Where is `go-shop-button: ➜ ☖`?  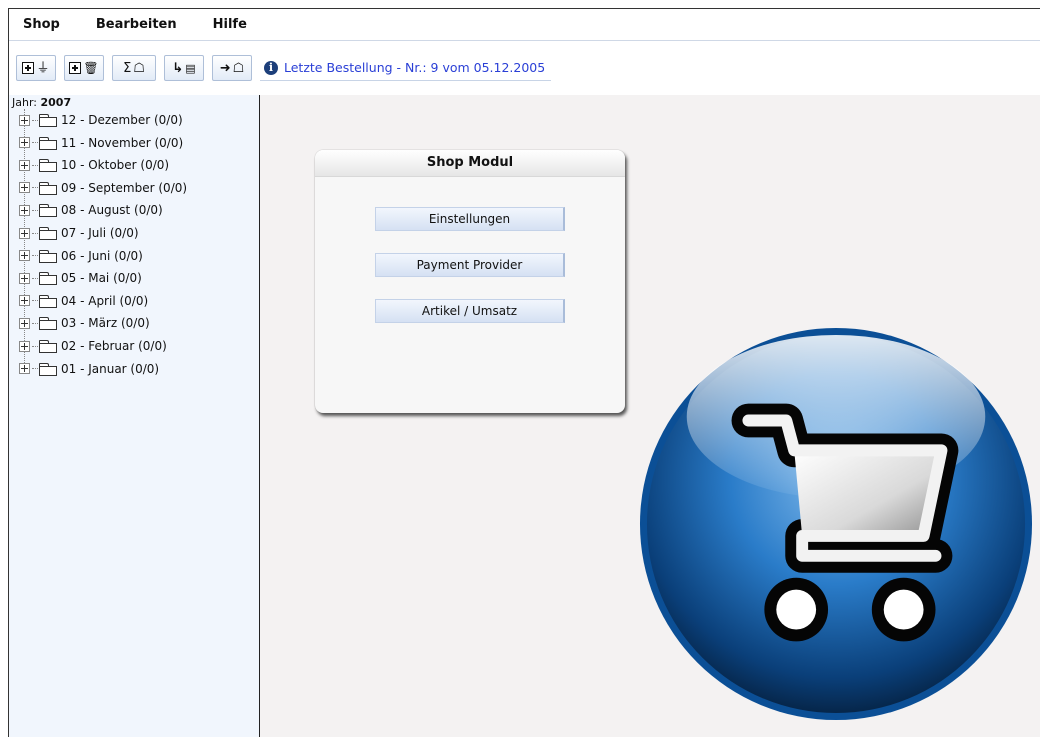
go-shop-button: ➜ ☖ is located at coordinates (232, 68).